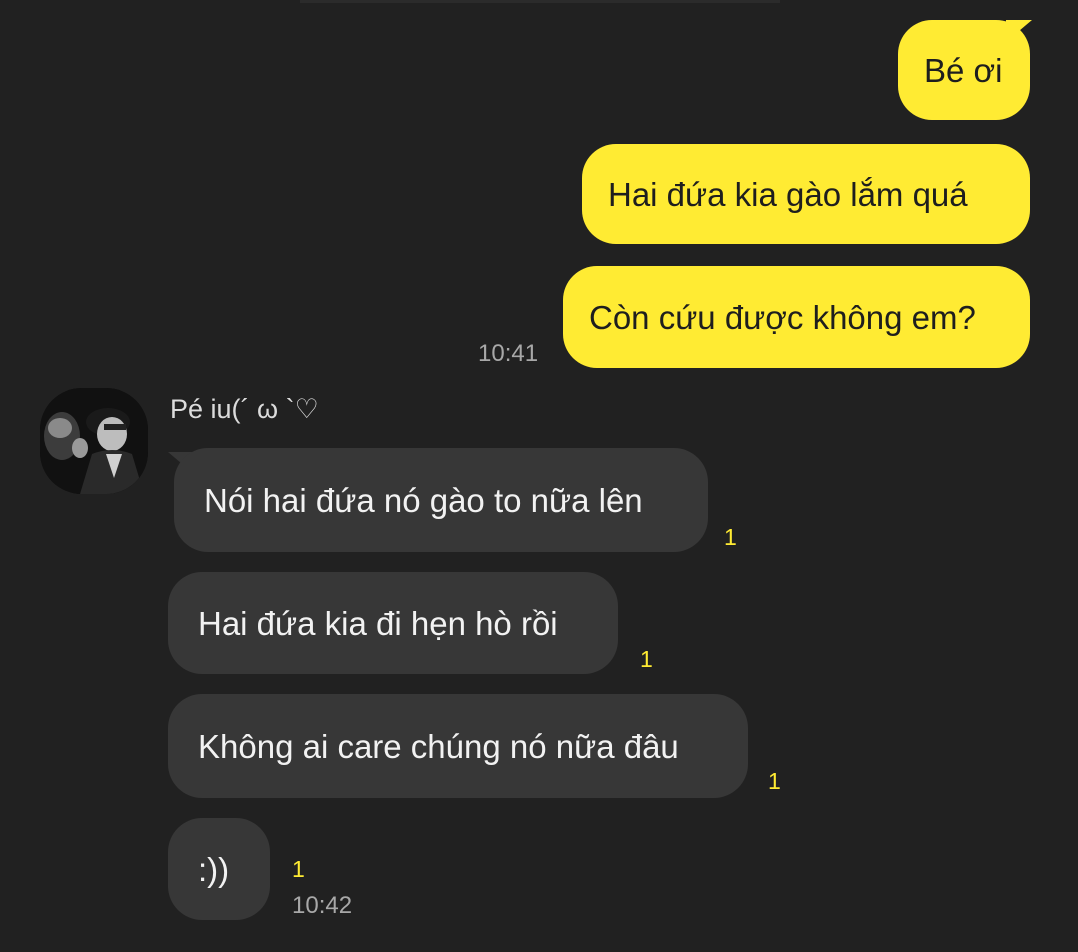 Image resolution: width=1078 pixels, height=952 pixels. I want to click on incoming-message: Không ai care chúng nó nữa đâu, so click(458, 746).